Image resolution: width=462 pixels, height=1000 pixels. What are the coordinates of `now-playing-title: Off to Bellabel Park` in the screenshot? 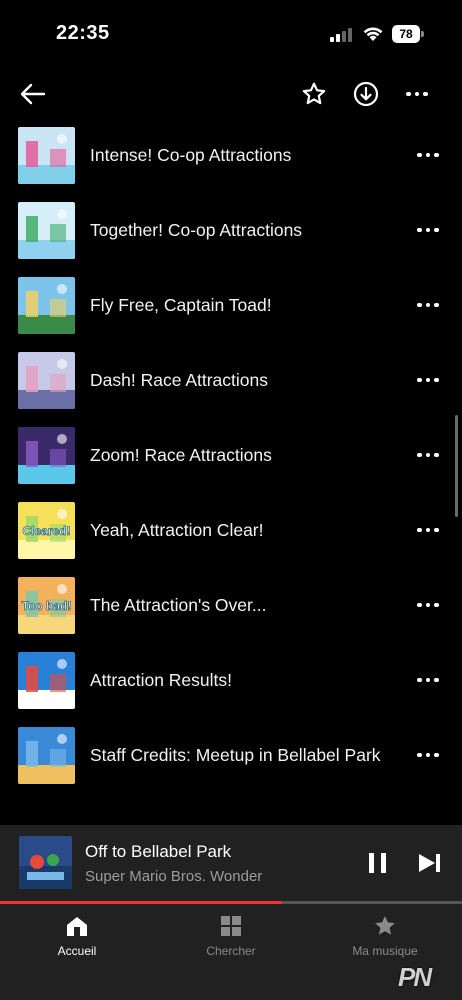 It's located at (158, 851).